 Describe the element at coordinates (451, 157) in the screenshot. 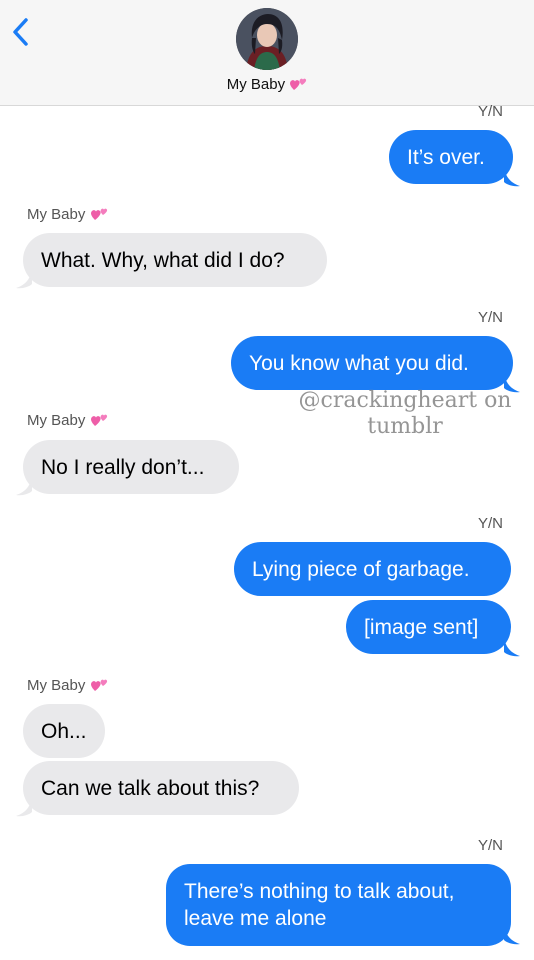

I see `message-bubble-outgoing: It’s over.` at that location.